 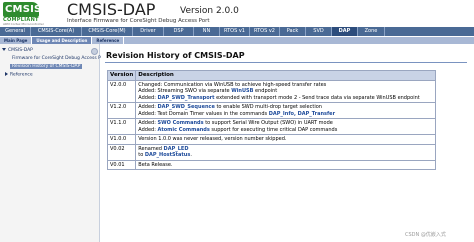 What do you see at coordinates (121, 110) in the screenshot?
I see `version-cell: V1.2.0` at bounding box center [121, 110].